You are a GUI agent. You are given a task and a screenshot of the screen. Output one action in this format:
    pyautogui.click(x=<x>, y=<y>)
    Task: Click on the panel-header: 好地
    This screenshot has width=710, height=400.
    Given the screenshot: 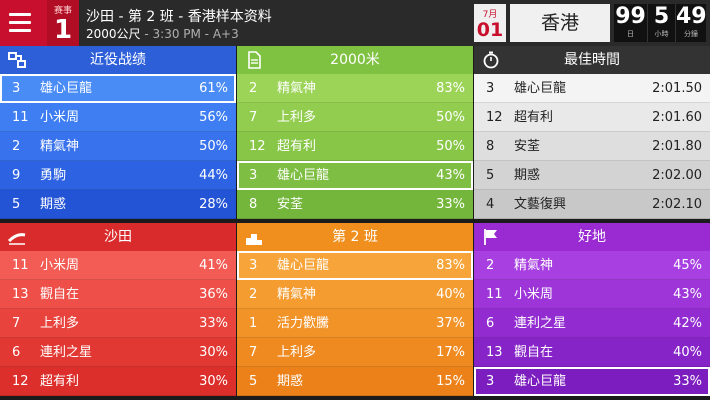 What is the action you would take?
    pyautogui.click(x=592, y=237)
    